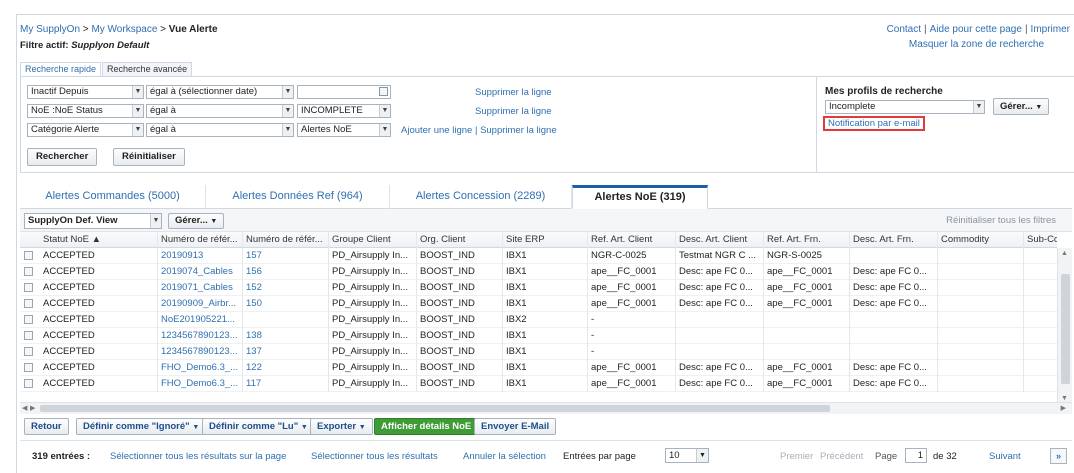 Image resolution: width=1074 pixels, height=473 pixels. What do you see at coordinates (286, 384) in the screenshot?
I see `col-num-ref-2-cell: 117` at bounding box center [286, 384].